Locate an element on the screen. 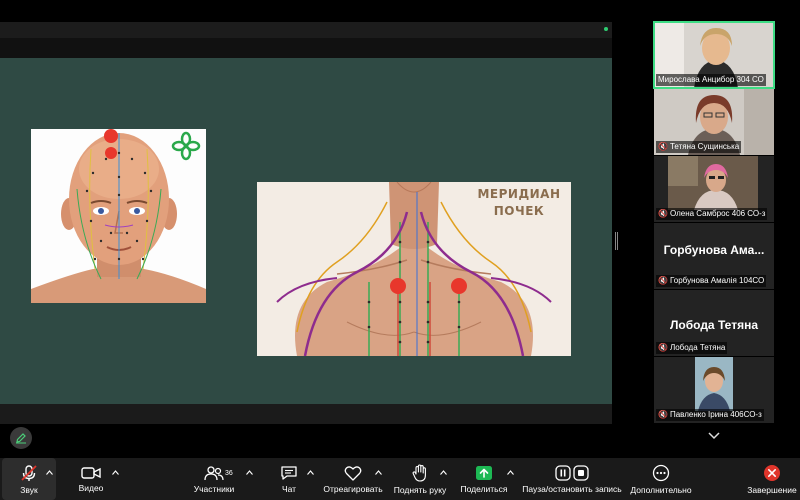  scroll-participants-down is located at coordinates (714, 436).